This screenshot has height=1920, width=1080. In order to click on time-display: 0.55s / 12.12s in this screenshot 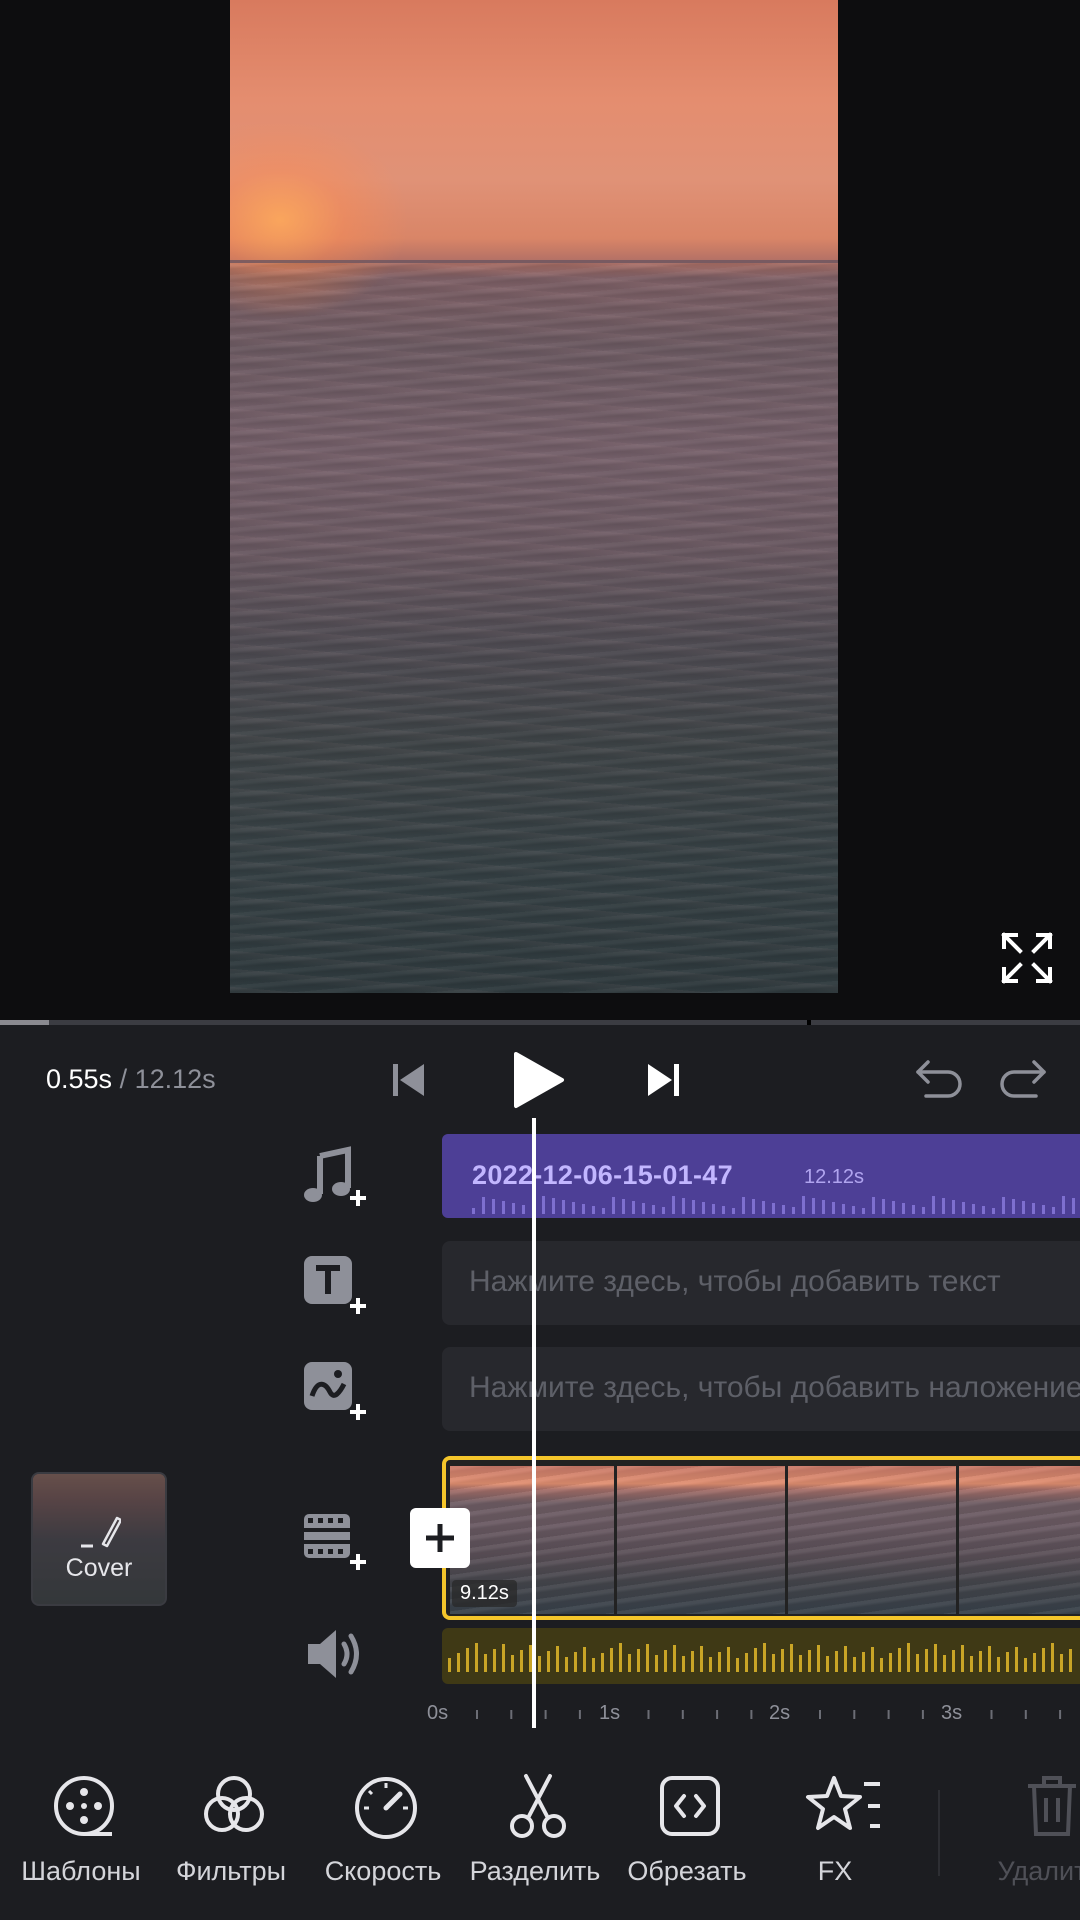, I will do `click(131, 1079)`.